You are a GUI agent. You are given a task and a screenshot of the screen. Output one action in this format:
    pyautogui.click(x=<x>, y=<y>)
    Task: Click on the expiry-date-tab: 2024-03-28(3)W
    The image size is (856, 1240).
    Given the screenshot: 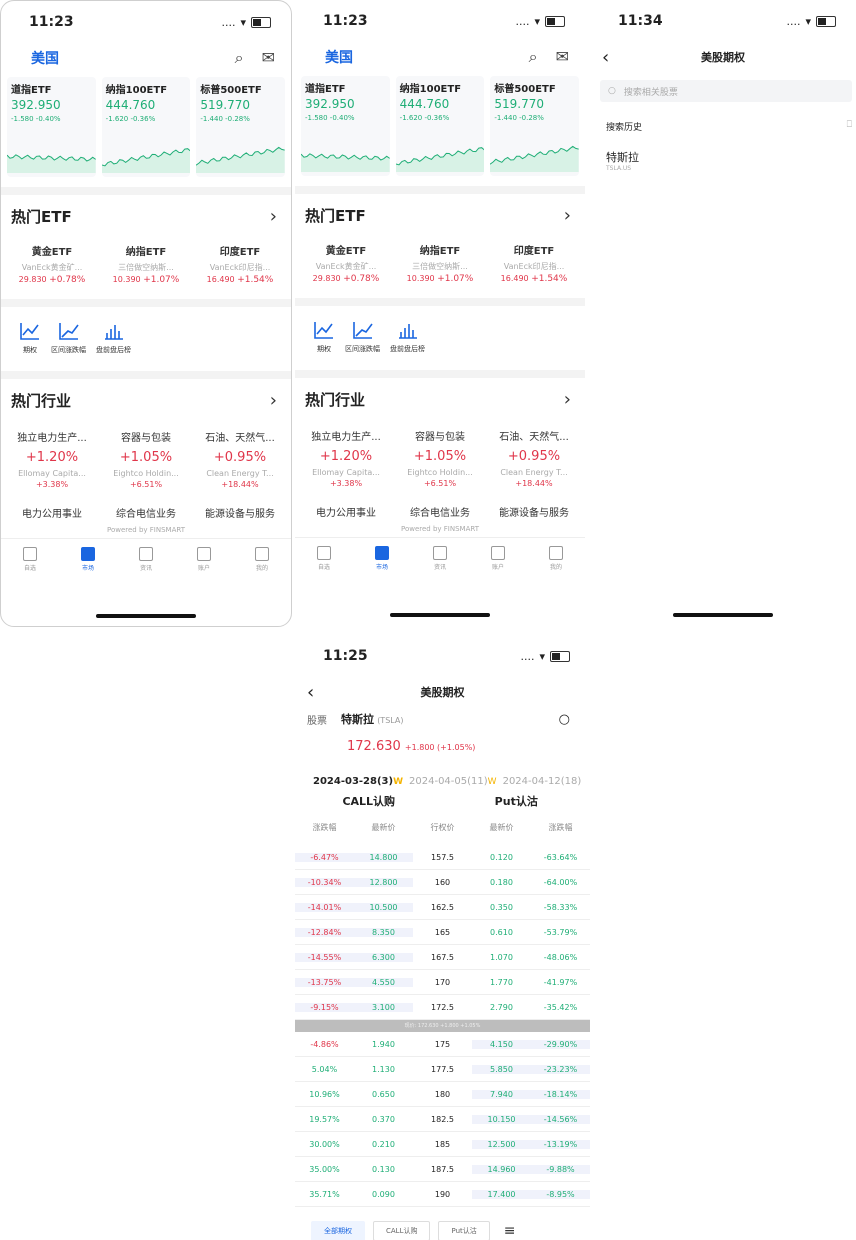 What is the action you would take?
    pyautogui.click(x=358, y=781)
    